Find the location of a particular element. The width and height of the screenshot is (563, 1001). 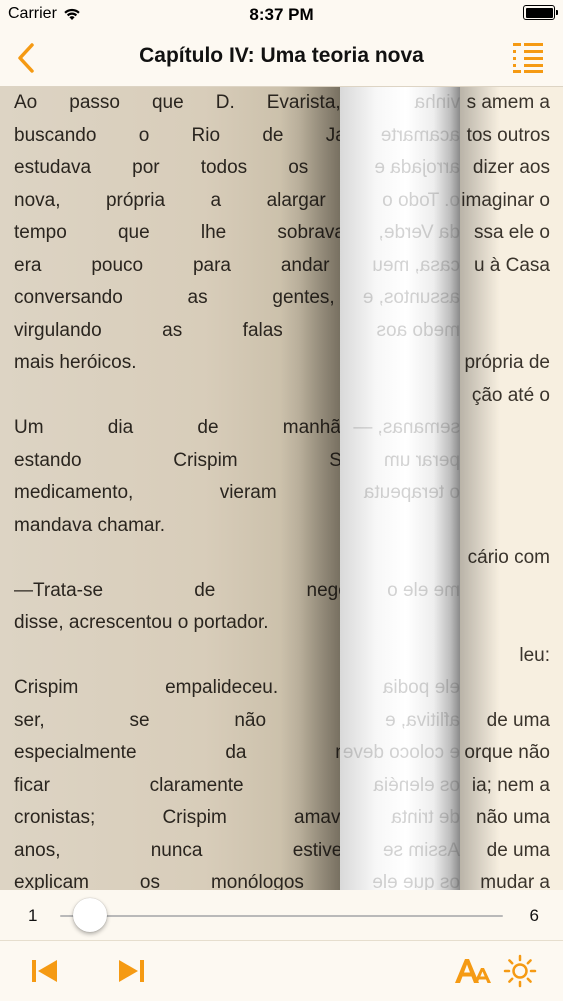

mirror-line: assuntos, e is located at coordinates (411, 297).